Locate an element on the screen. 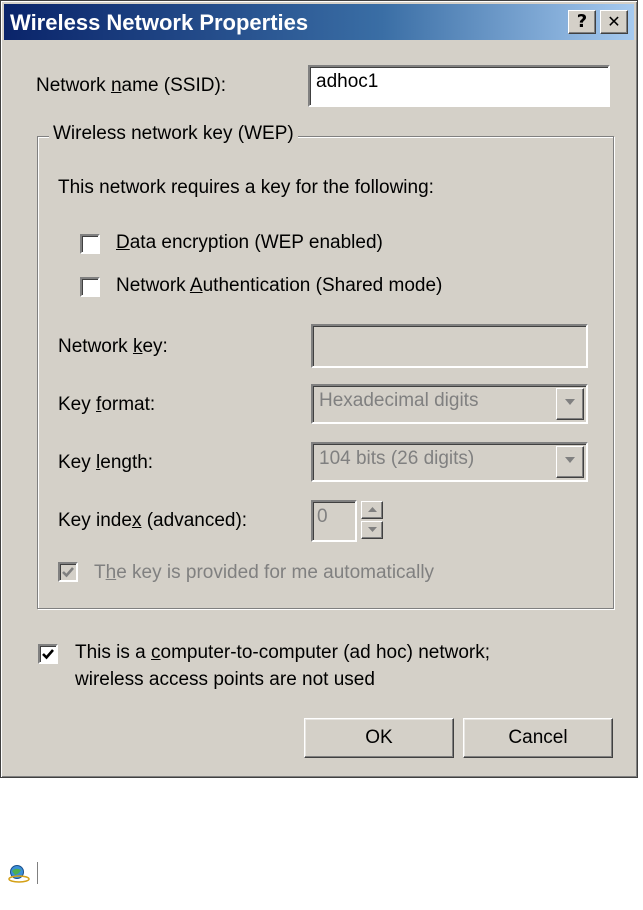 This screenshot has width=643, height=910. data-encryption-checkbox is located at coordinates (90, 244).